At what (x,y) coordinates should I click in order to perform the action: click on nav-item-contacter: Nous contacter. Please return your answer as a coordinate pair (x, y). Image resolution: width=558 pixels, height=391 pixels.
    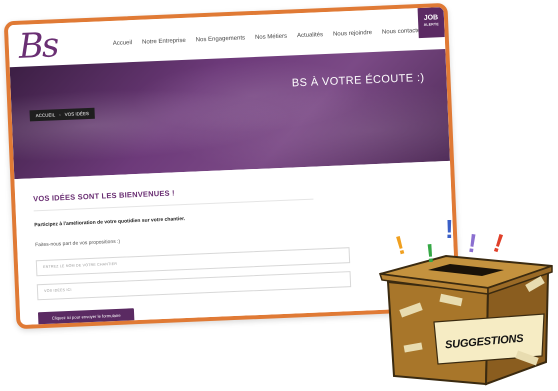
    Looking at the image, I should click on (402, 32).